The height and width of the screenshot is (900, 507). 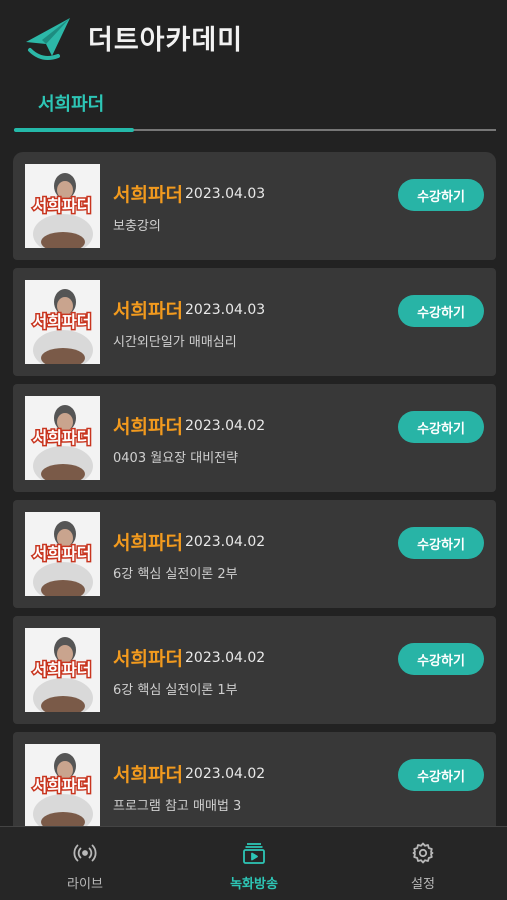 I want to click on tab-seohuipadeo: 서희파더, so click(x=71, y=103).